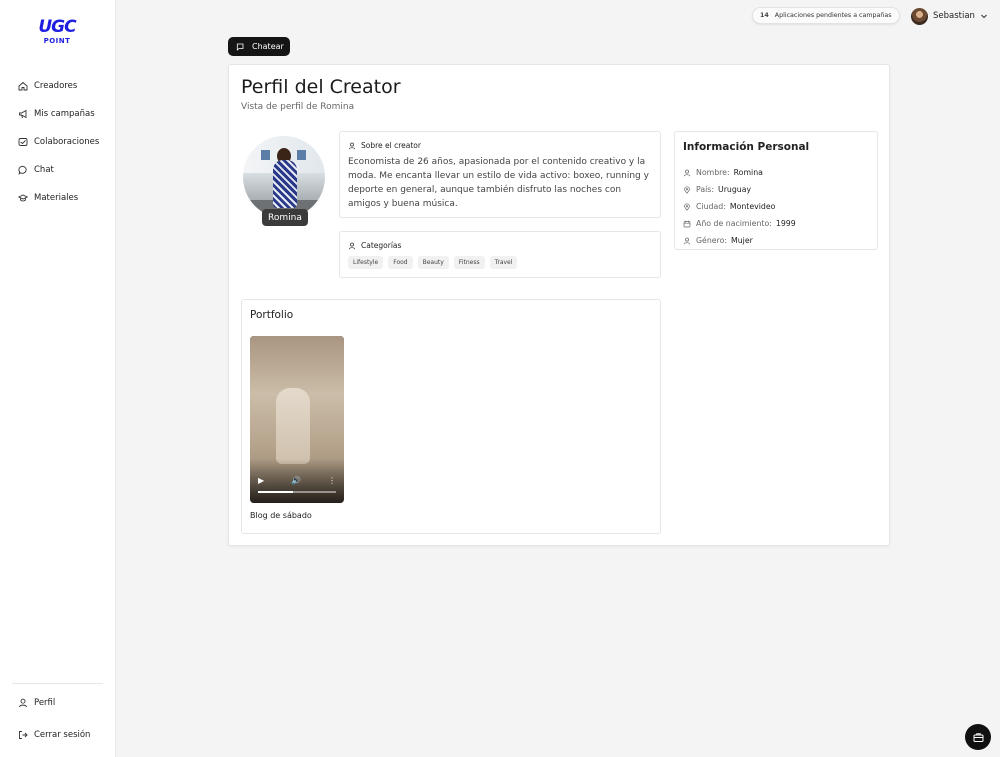 The width and height of the screenshot is (1000, 757). Describe the element at coordinates (705, 189) in the screenshot. I see `info-label: País:` at that location.